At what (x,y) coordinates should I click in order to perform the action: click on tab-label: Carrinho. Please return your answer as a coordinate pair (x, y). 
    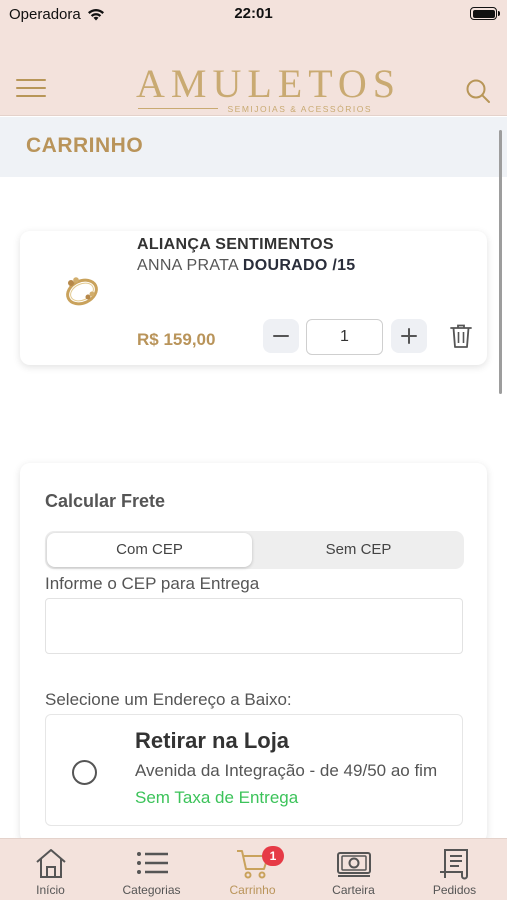
    Looking at the image, I should click on (252, 890).